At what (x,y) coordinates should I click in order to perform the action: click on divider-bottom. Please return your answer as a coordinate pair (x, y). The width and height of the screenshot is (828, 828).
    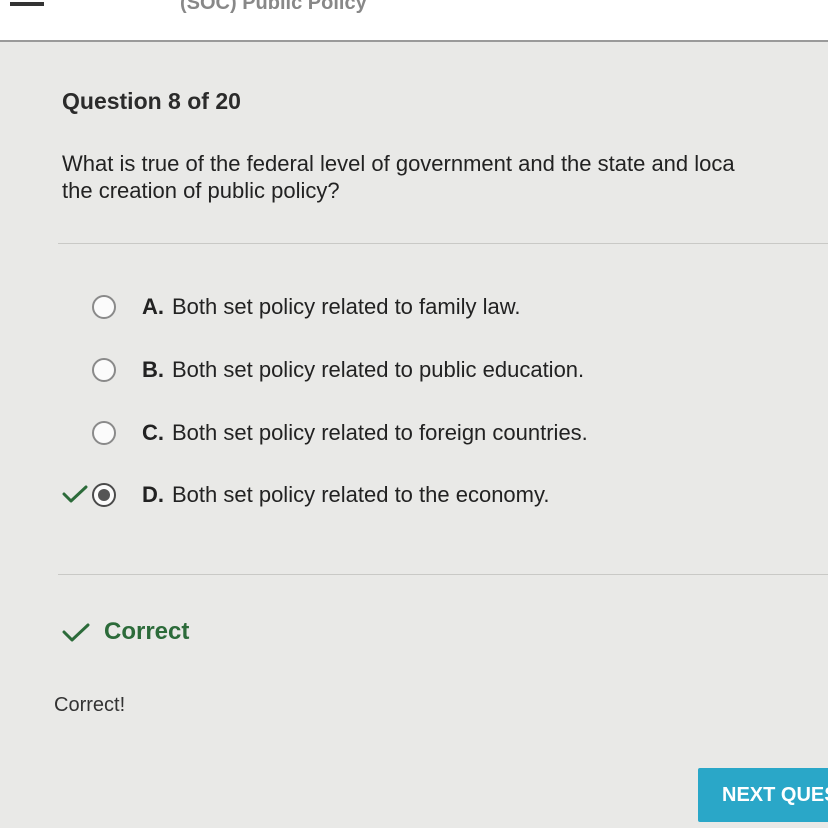
    Looking at the image, I should click on (443, 574).